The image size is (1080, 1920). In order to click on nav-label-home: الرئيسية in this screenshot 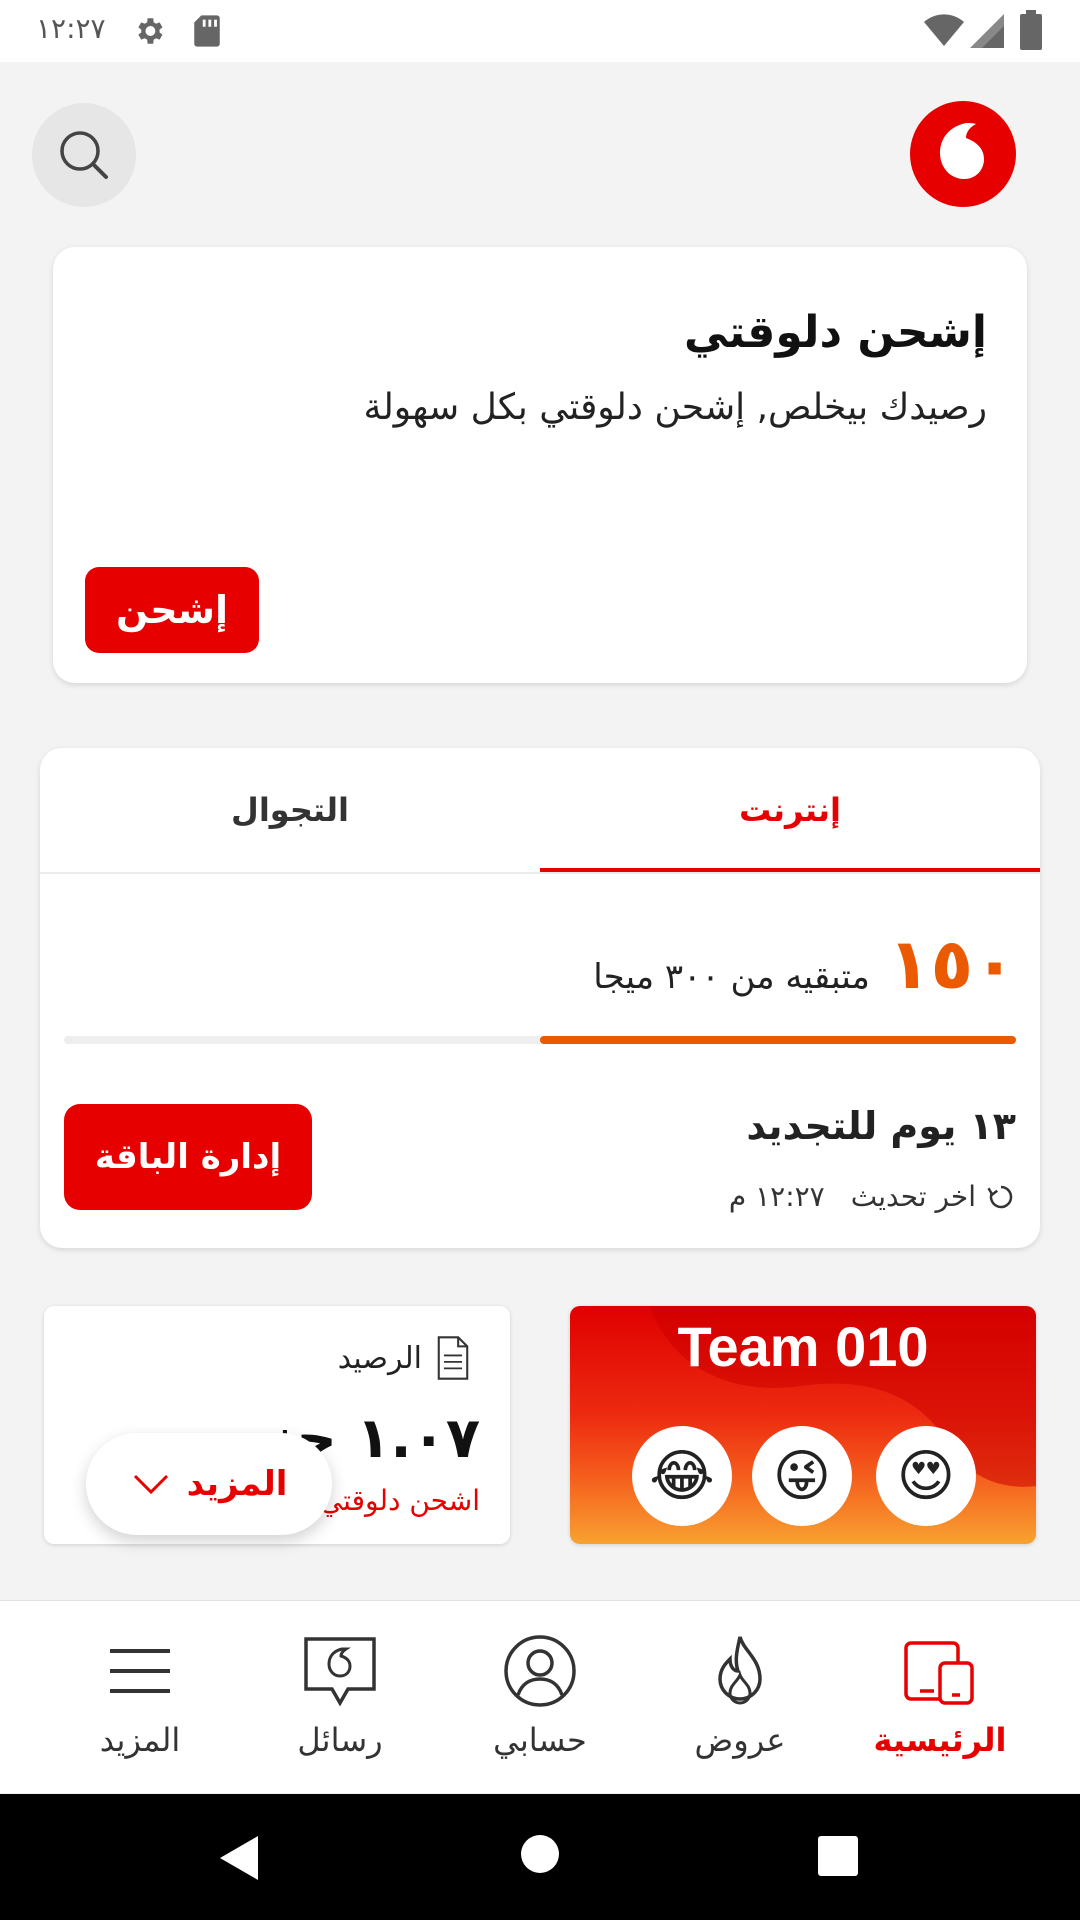, I will do `click(940, 1740)`.